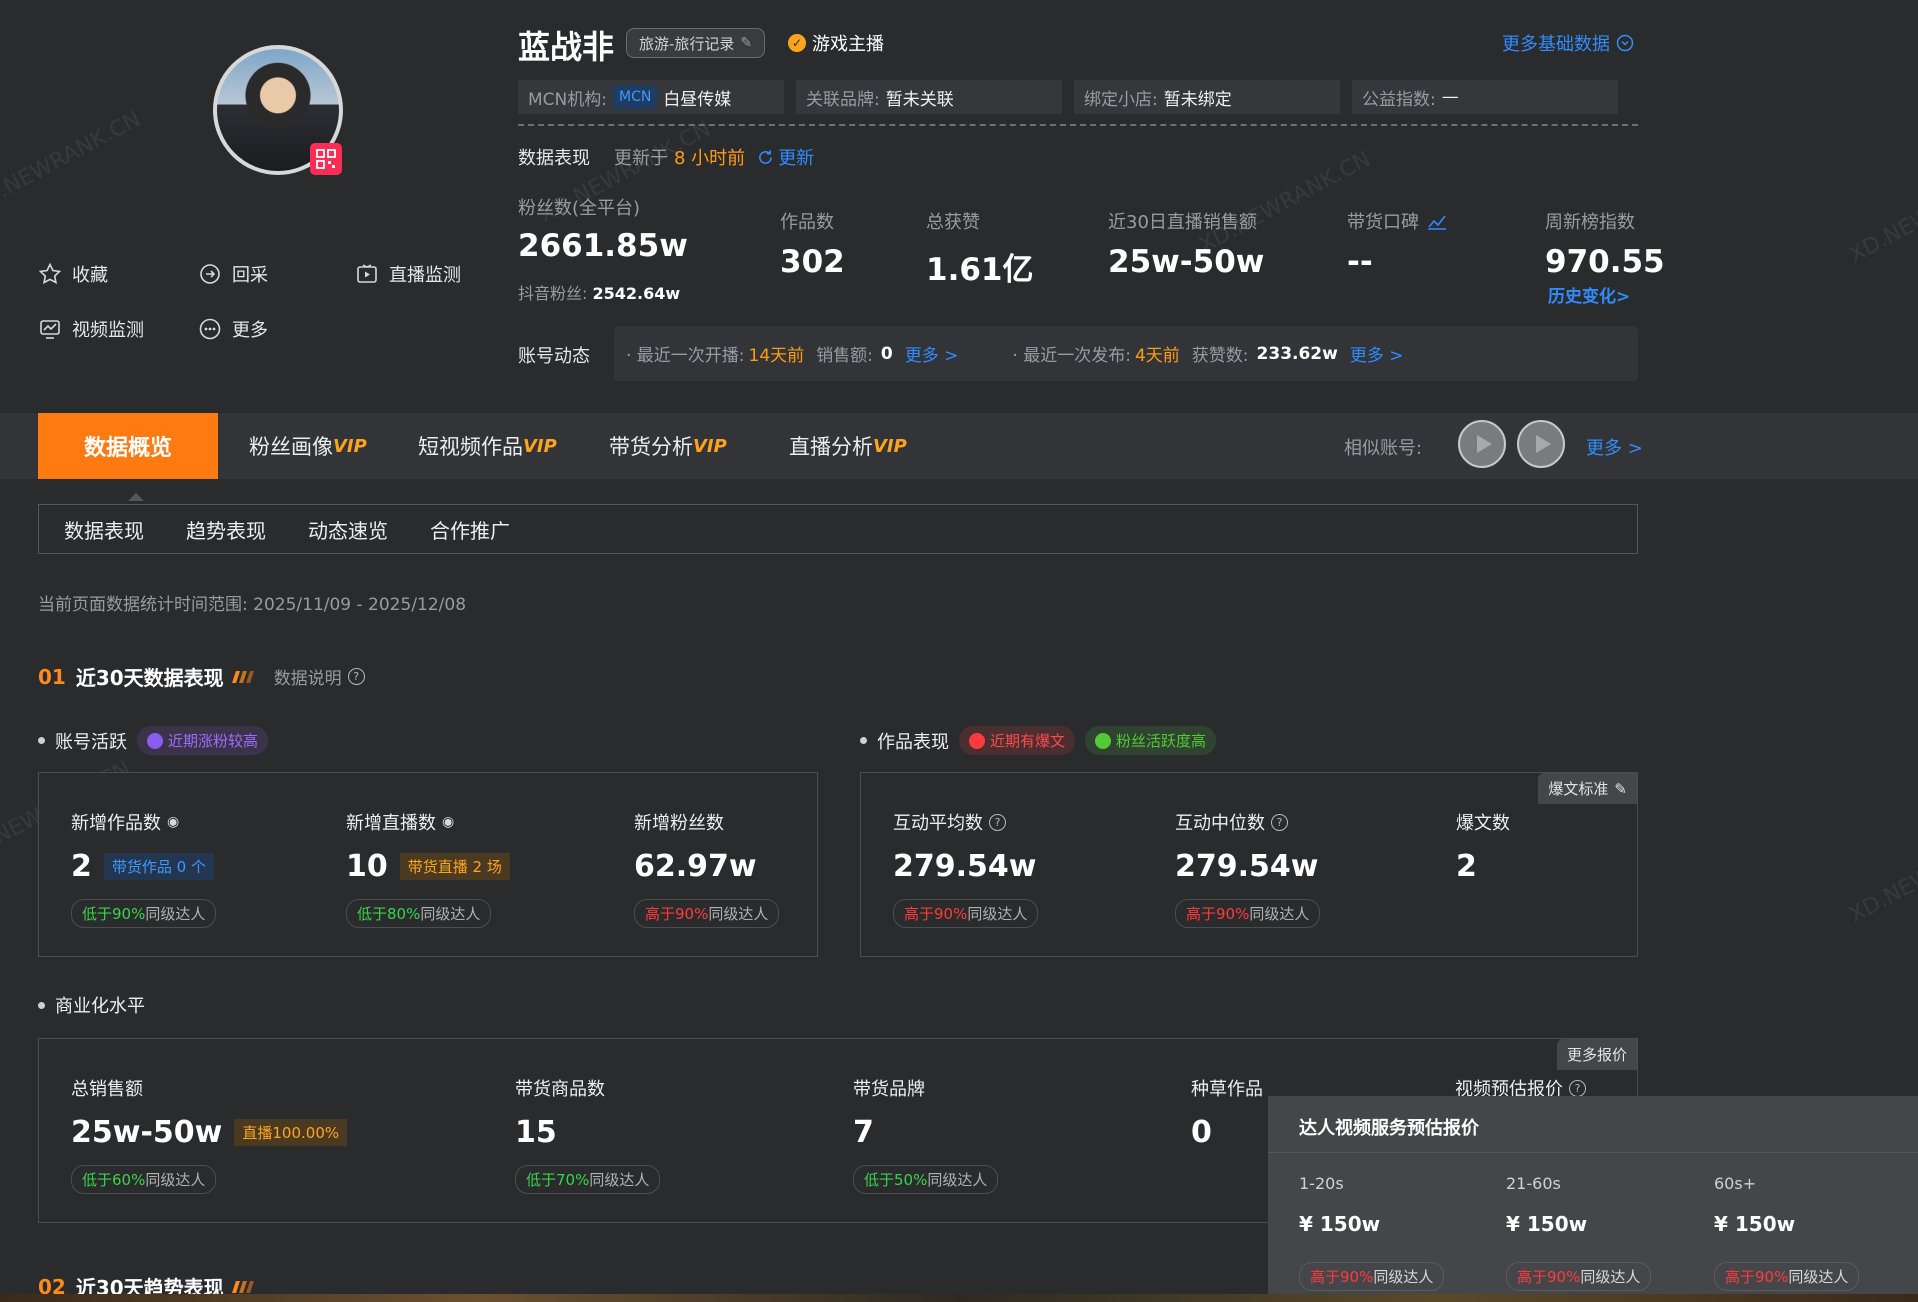 The width and height of the screenshot is (1918, 1302). I want to click on tab-live-analysis: 直播分析 VIP, so click(848, 446).